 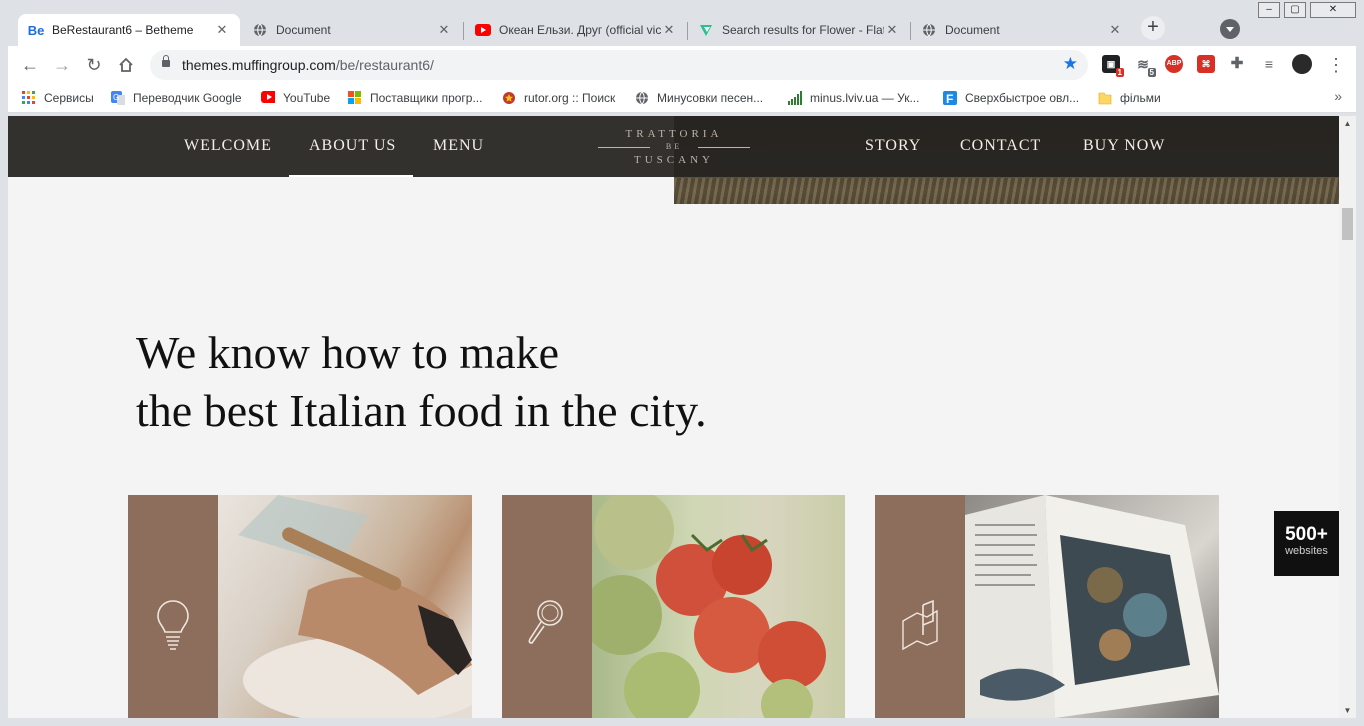 I want to click on nav-story: STORY, so click(x=893, y=146).